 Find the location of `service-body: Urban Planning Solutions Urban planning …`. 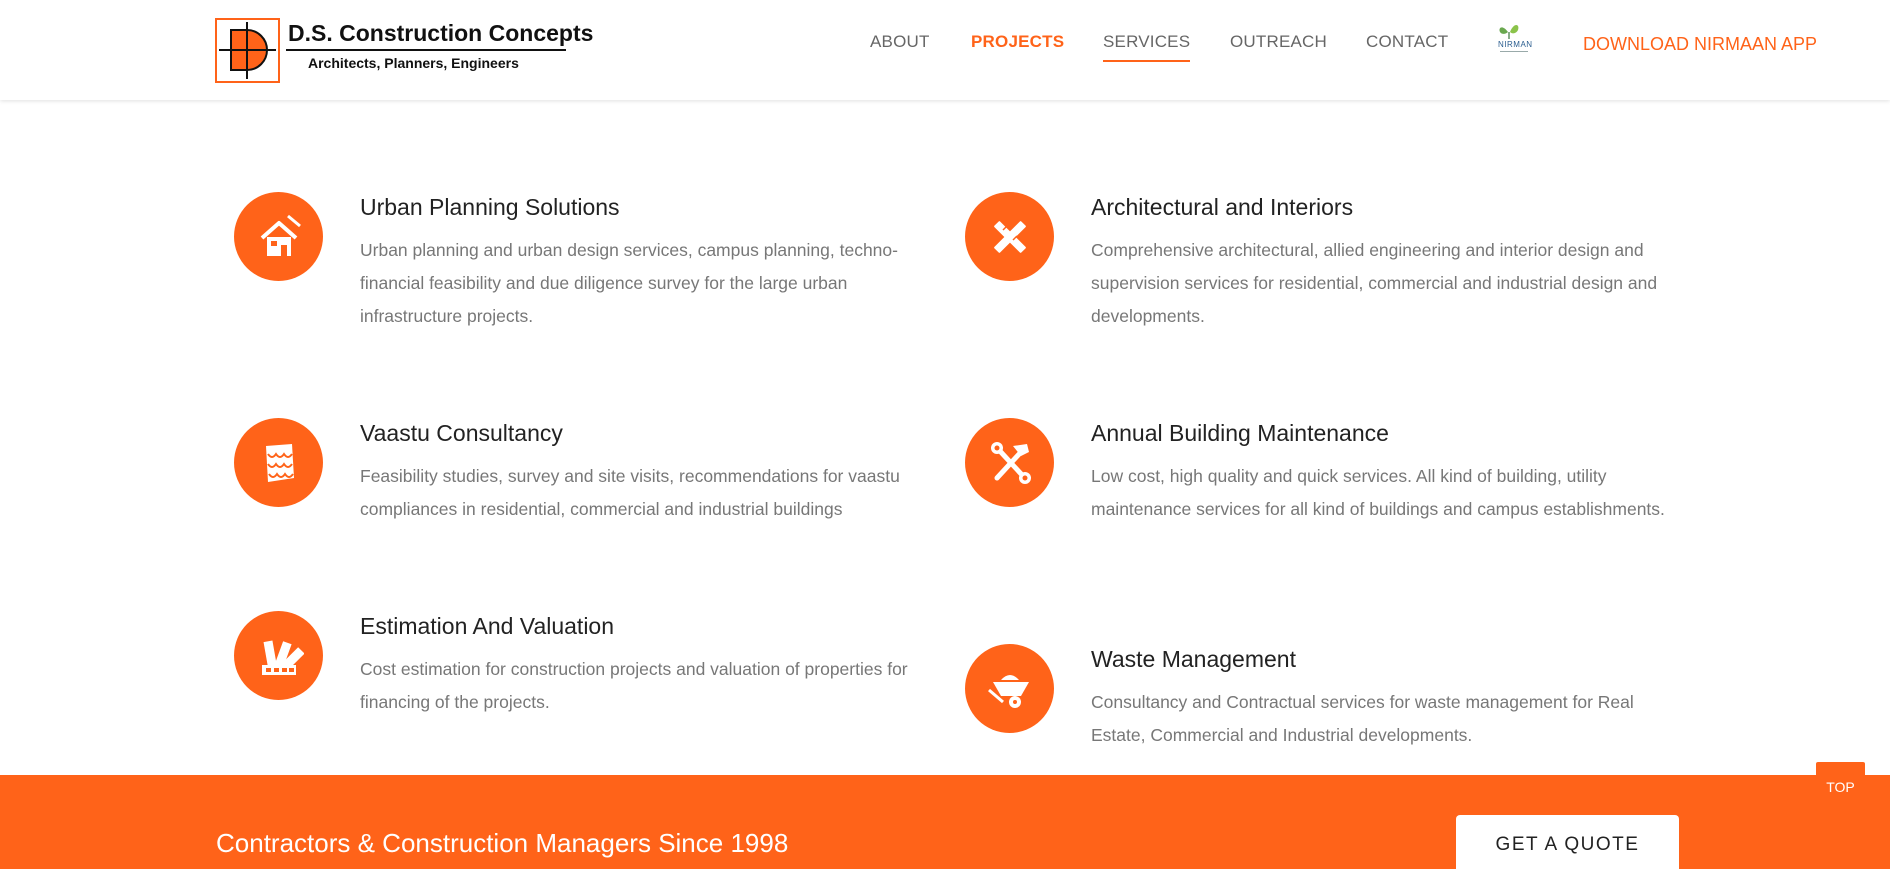

service-body: Urban Planning Solutions Urban planning … is located at coordinates (647, 262).